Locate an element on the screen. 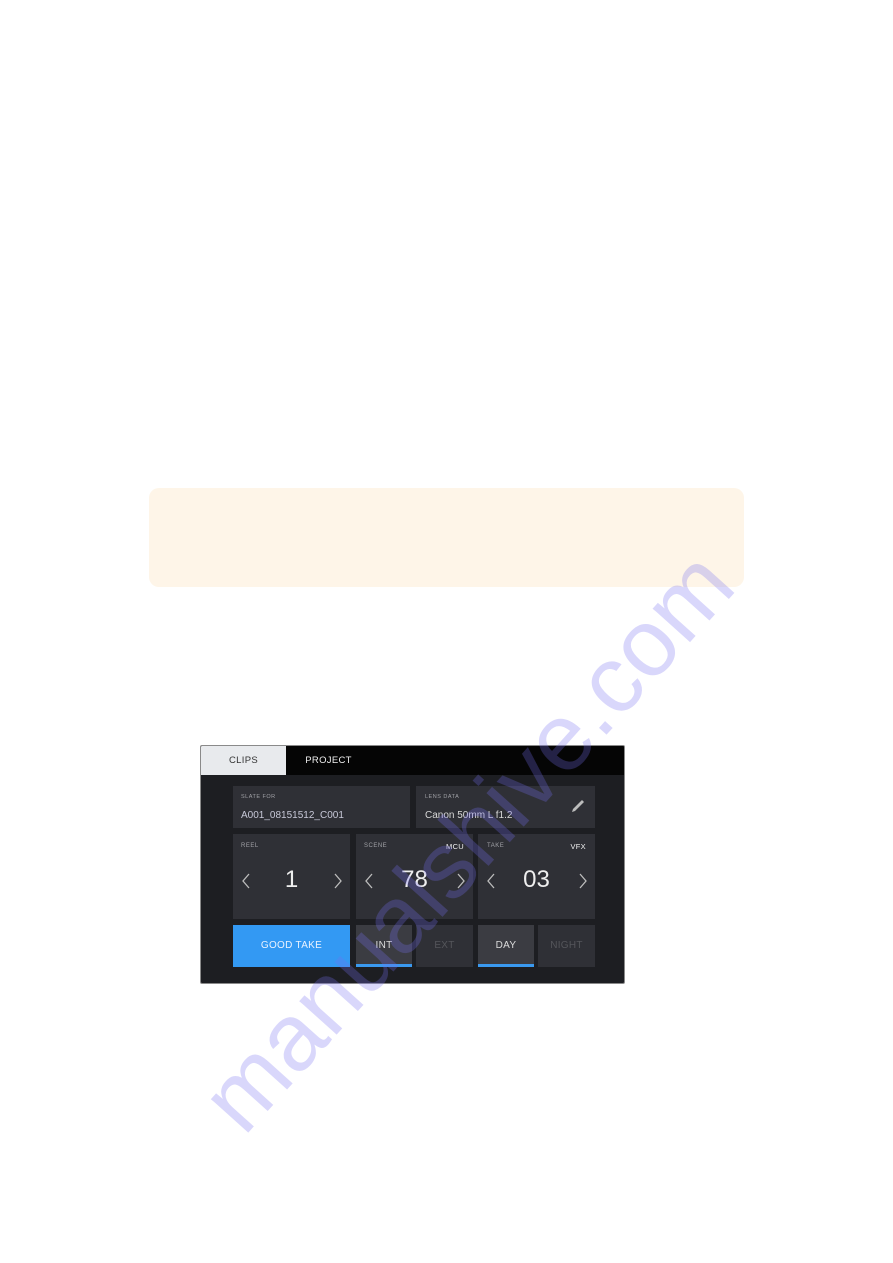 The image size is (893, 1263). take-increment-chevron-right-icon is located at coordinates (583, 881).